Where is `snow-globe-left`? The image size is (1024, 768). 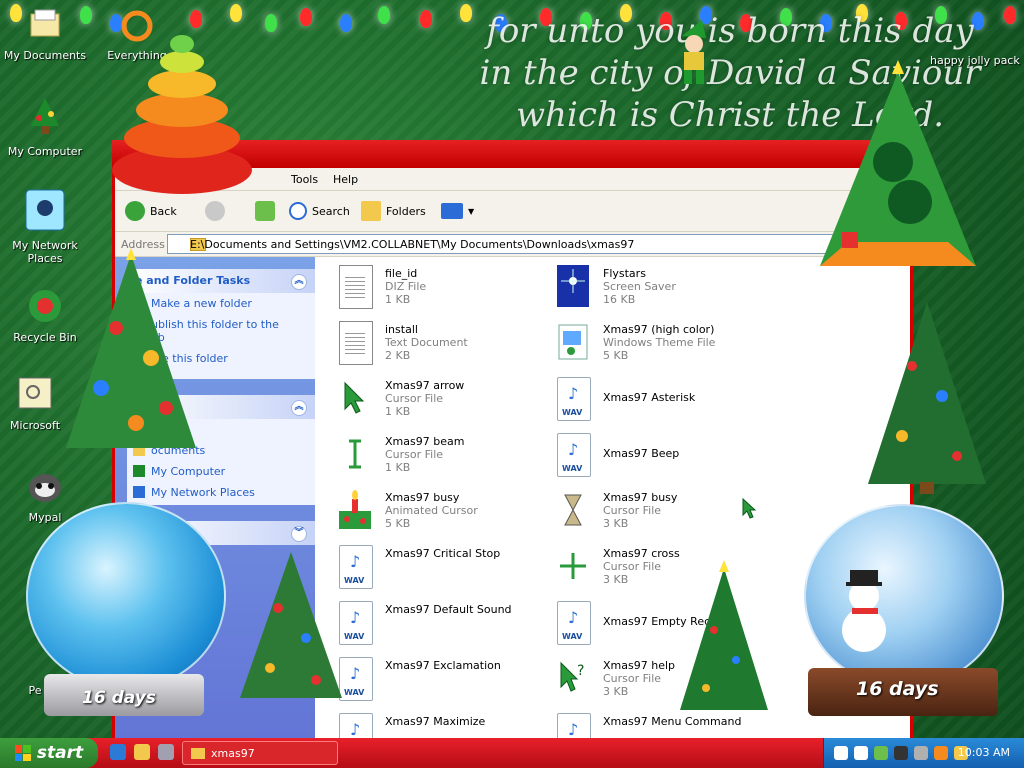
snow-globe-left is located at coordinates (126, 596).